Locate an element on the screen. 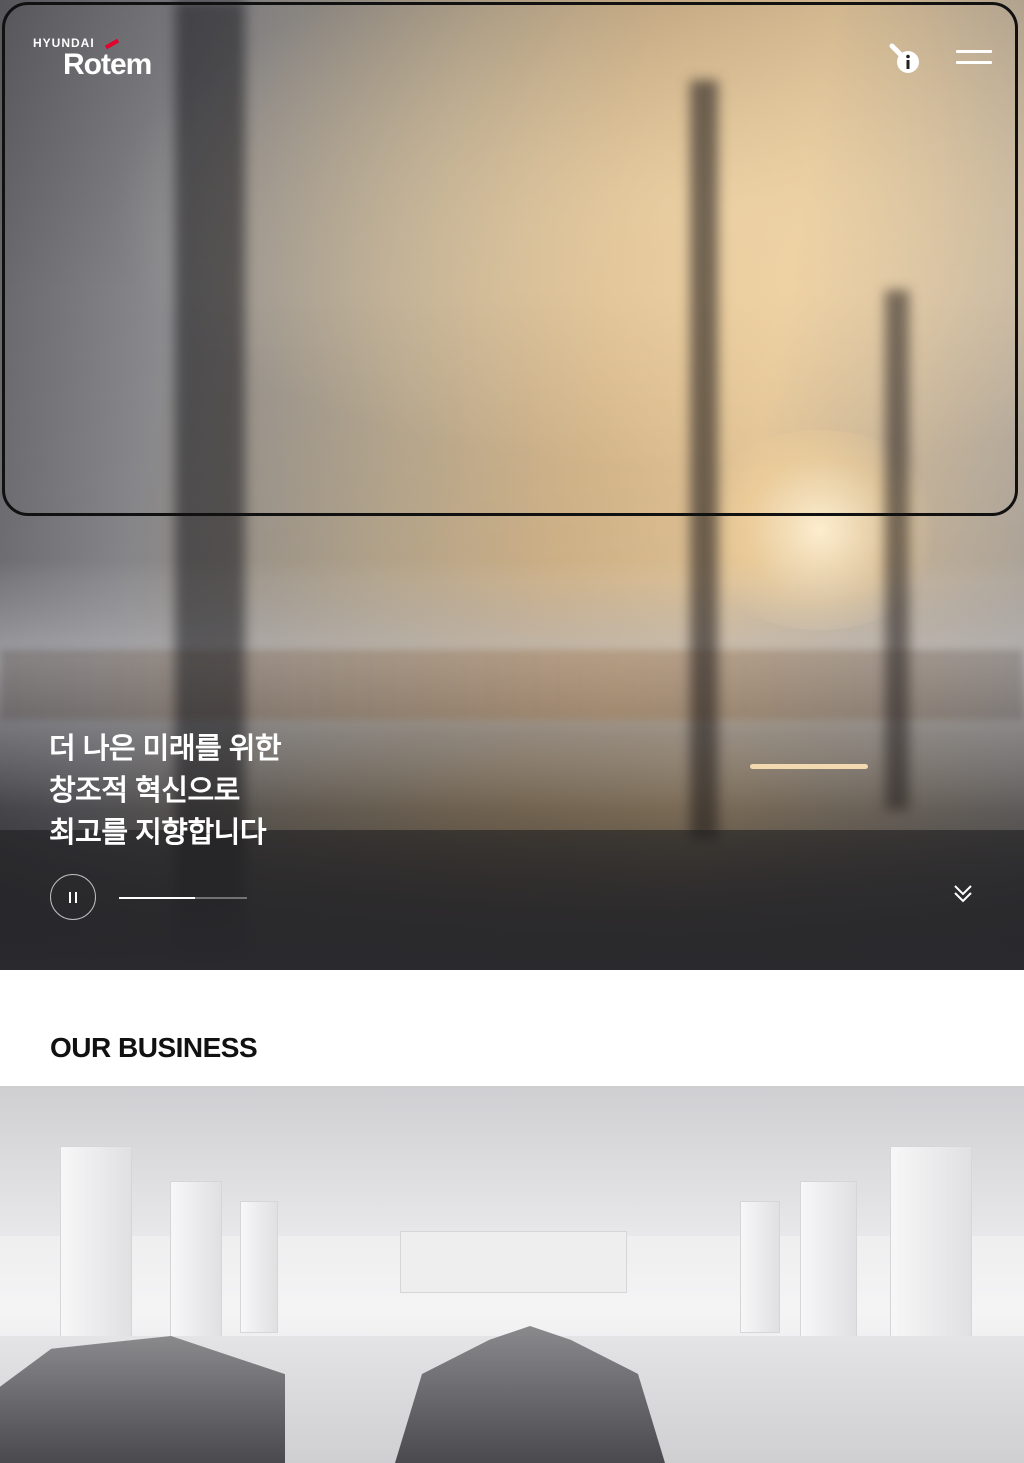 This screenshot has width=1024, height=1463. hero-headline: 더 나은 미래를 위한 창조적 혁신으로 최고를 지향합니다 is located at coordinates (165, 791).